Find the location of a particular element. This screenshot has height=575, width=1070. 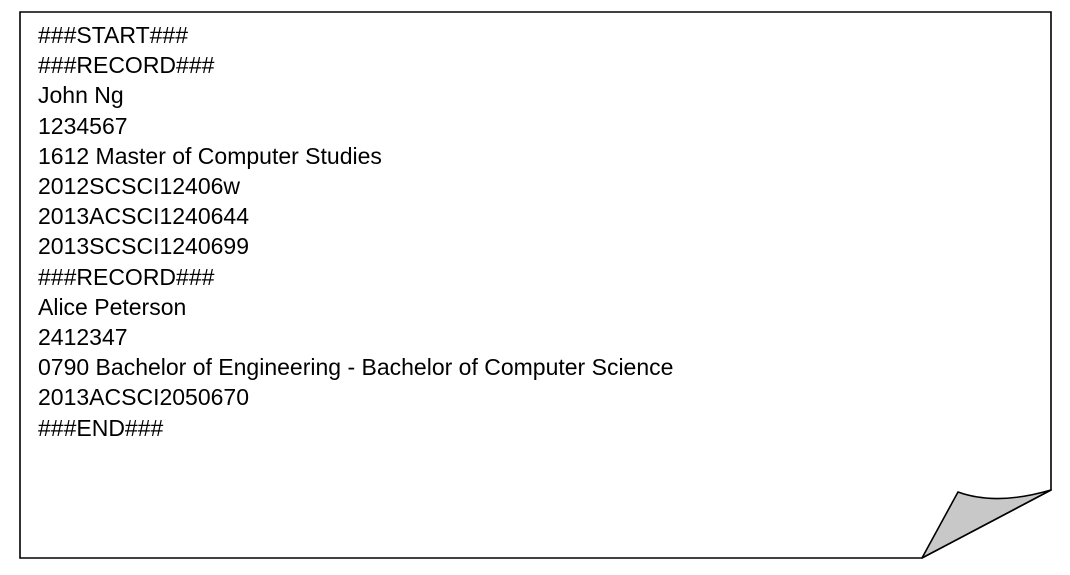

text-line-student-name: John Ng is located at coordinates (81, 95).